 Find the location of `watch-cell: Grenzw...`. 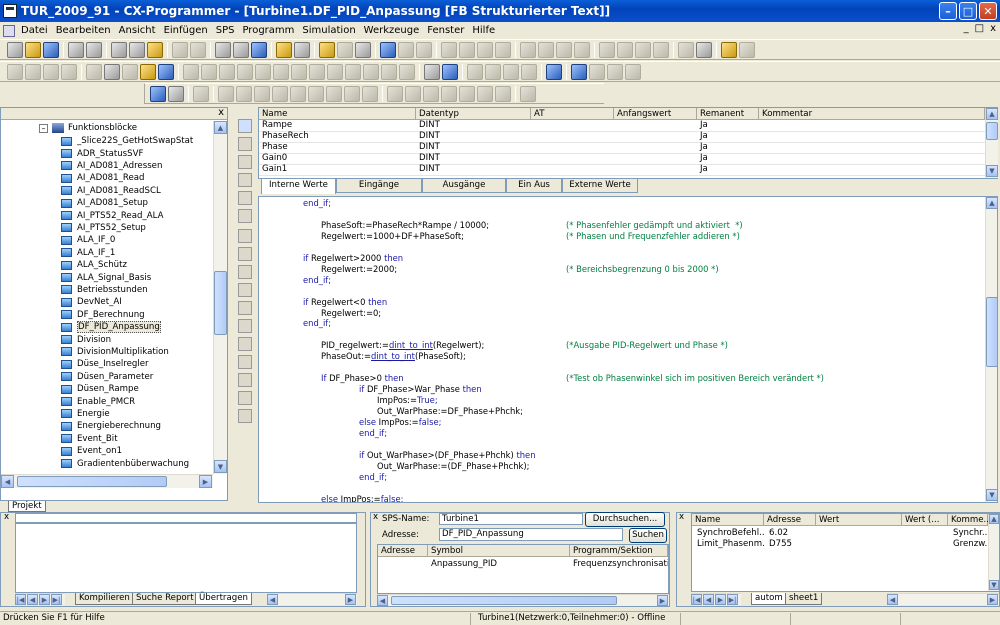

watch-cell: Grenzw... is located at coordinates (969, 544).